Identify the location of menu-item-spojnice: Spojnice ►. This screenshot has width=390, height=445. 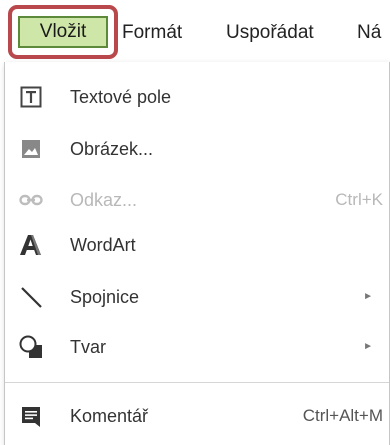
(197, 297).